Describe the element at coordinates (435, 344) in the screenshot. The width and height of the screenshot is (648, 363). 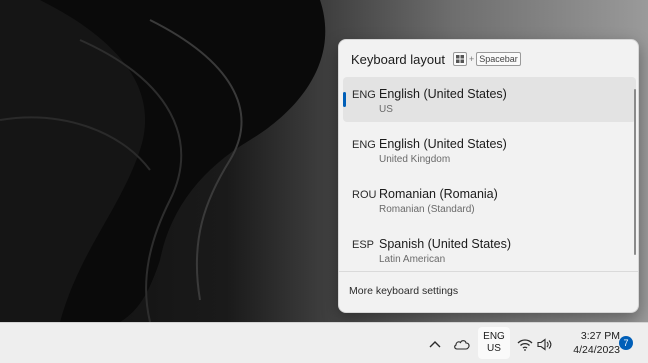
I see `chevron-up-icon` at that location.